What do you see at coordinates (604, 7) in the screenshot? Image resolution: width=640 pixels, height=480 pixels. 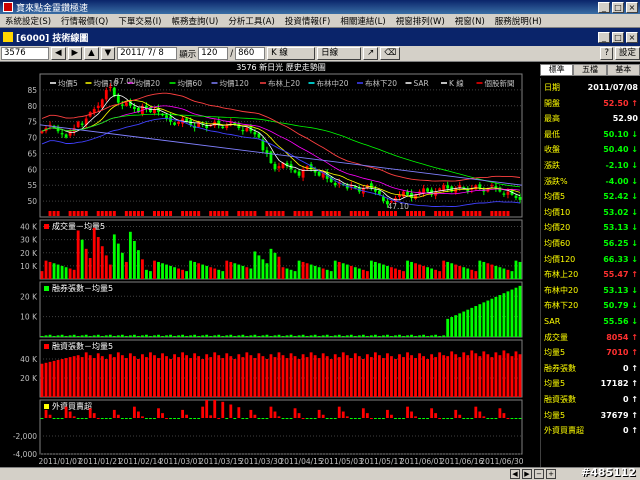 I see `minimize-button: _` at bounding box center [604, 7].